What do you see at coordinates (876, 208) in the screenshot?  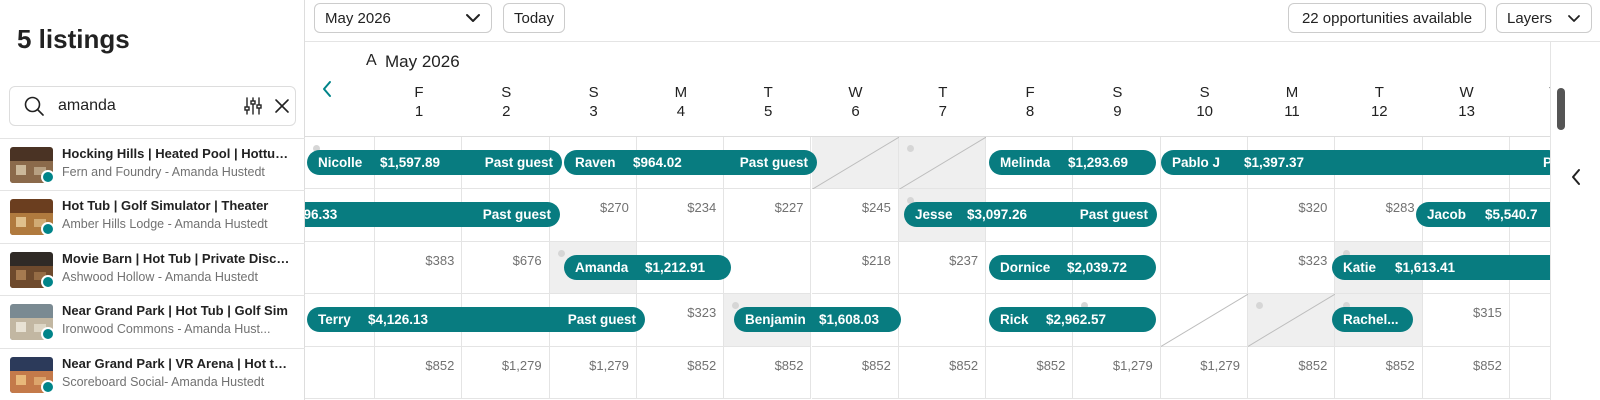 I see `nightly-price: $245` at bounding box center [876, 208].